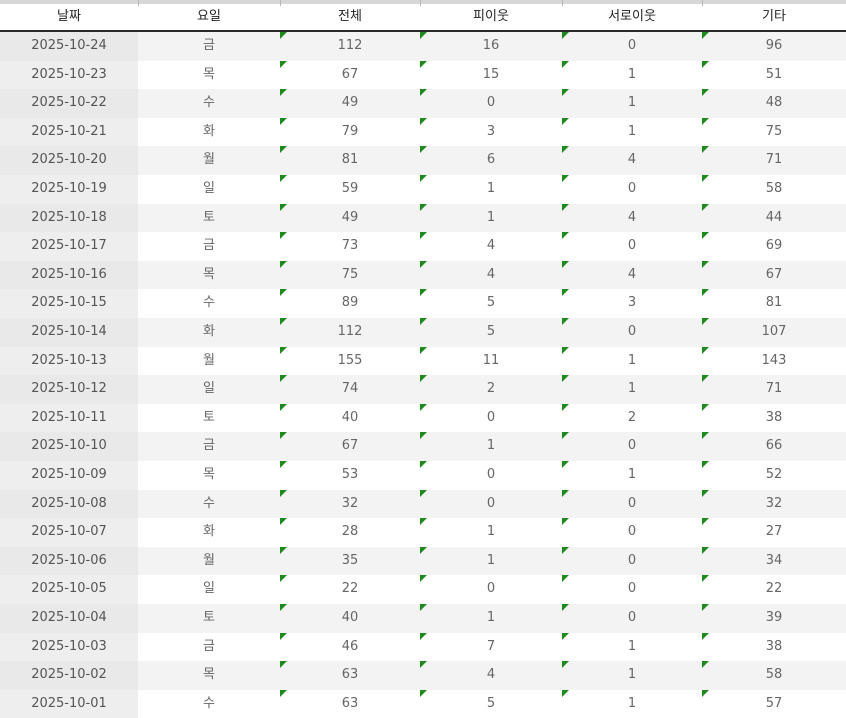 The image size is (846, 718). I want to click on table-row: 2025-10-07 화 28 1 0 27, so click(423, 532).